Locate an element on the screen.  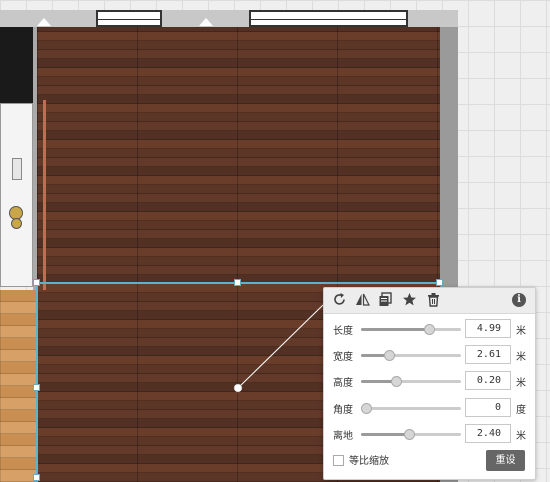
property-row-width: 宽度 2.61 米 is located at coordinates (429, 355).